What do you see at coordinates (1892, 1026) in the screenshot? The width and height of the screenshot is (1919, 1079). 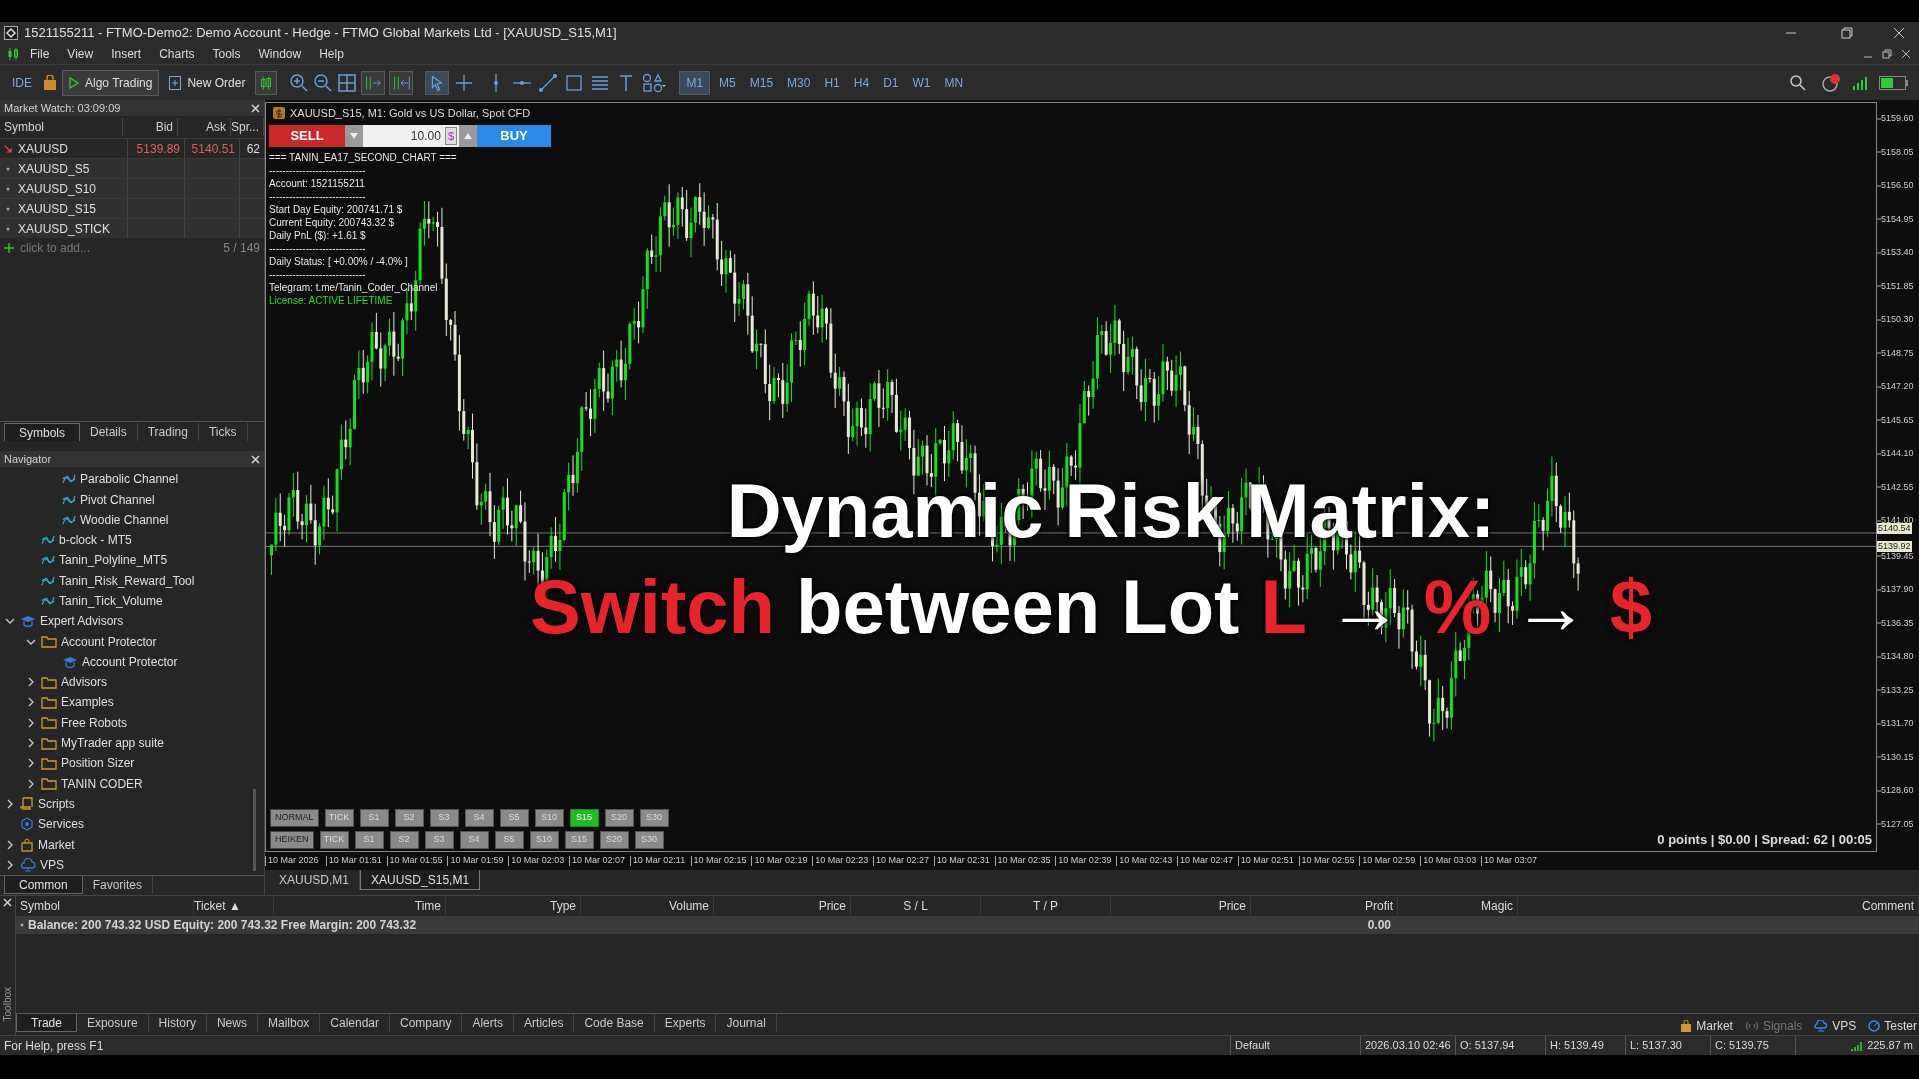 I see `toolbox-link: Tester` at bounding box center [1892, 1026].